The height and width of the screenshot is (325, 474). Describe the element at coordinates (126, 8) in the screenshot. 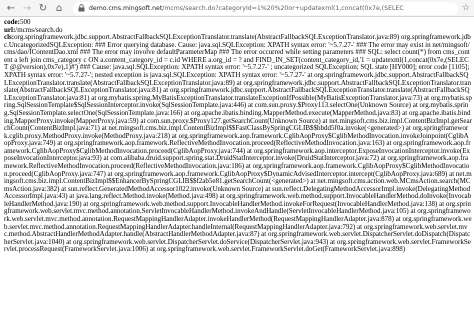

I see `url-host: demo.cms.mingsoft.net` at that location.